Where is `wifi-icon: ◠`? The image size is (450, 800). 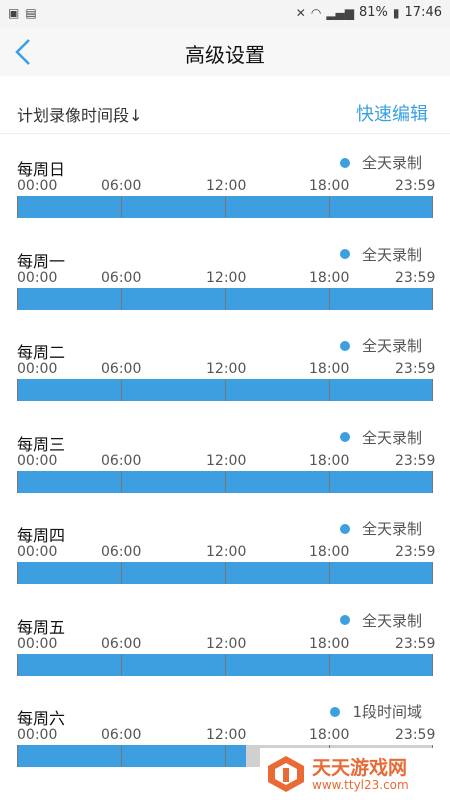 wifi-icon: ◠ is located at coordinates (316, 12).